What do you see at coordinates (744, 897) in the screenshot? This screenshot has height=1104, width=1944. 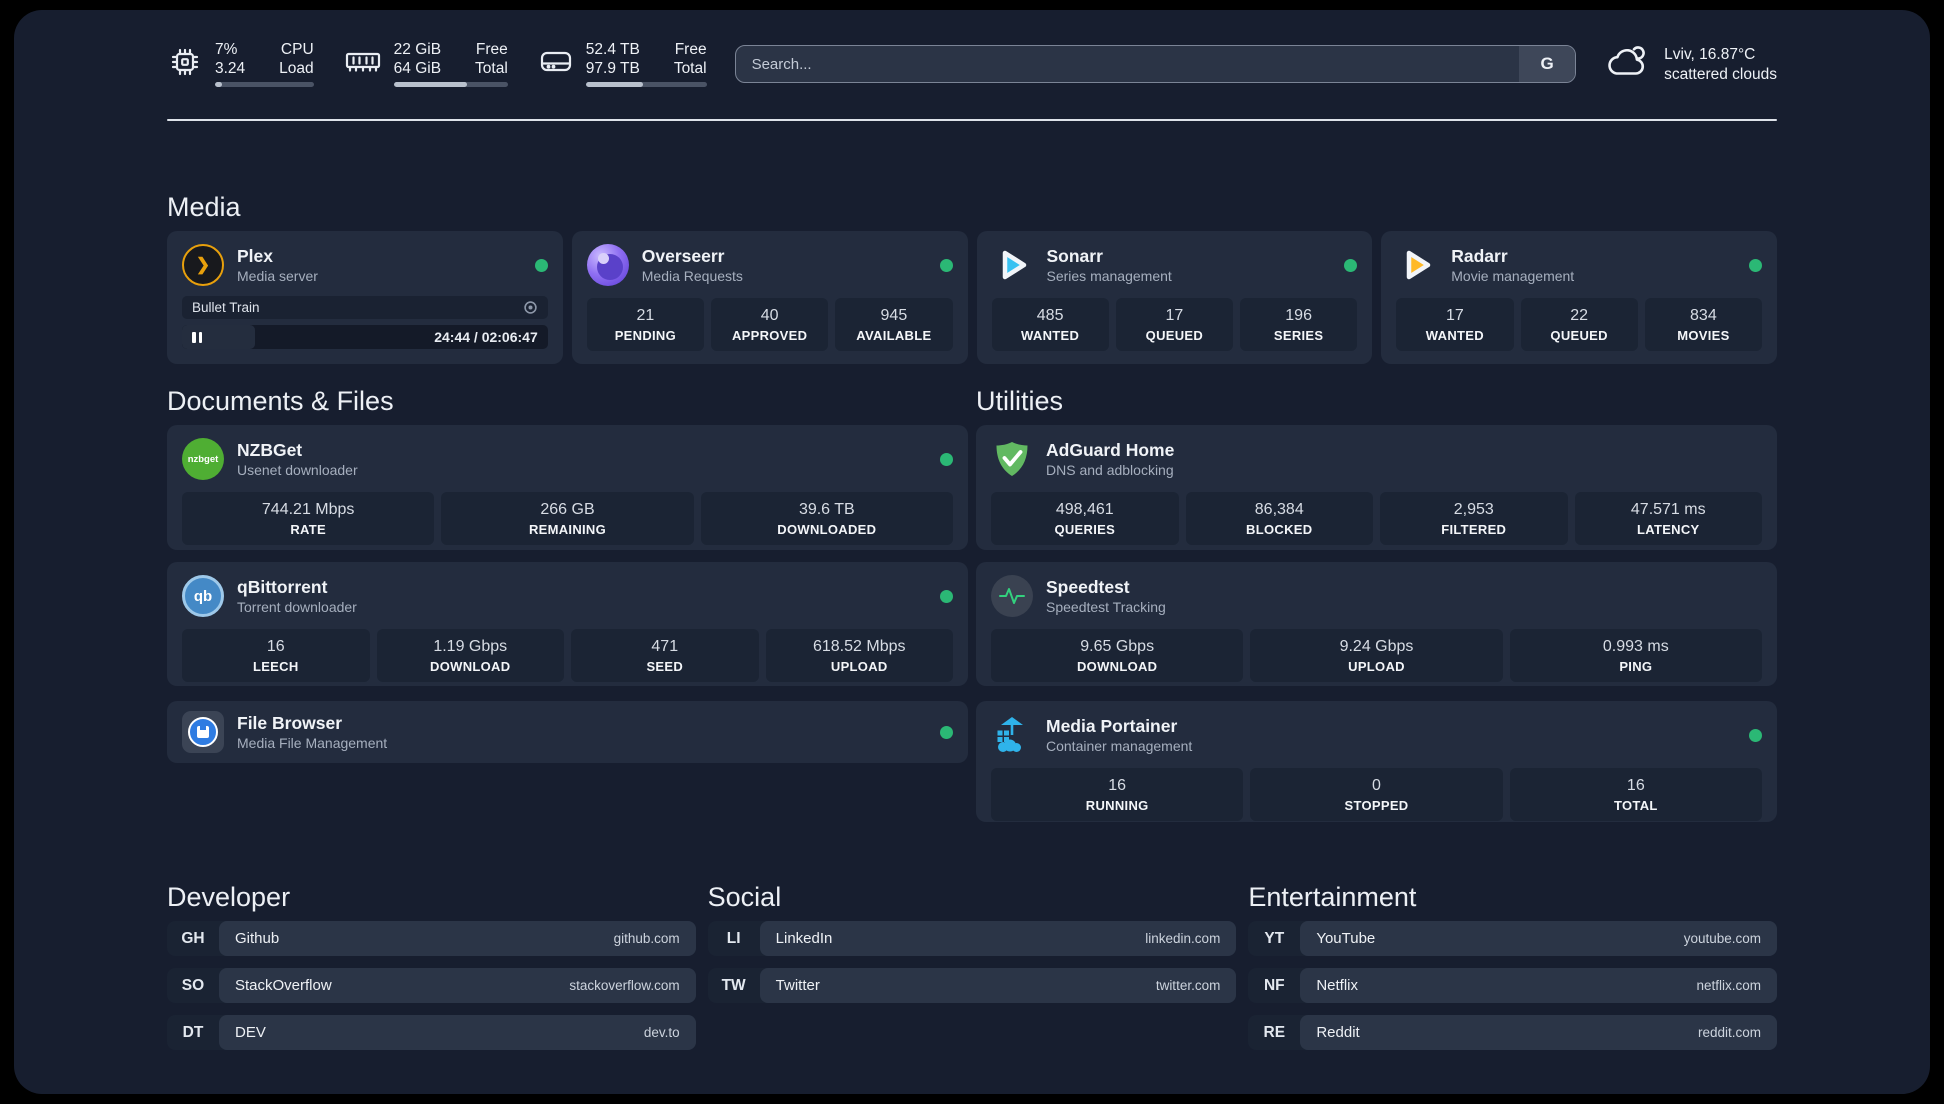 I see `section-title-social: Social` at bounding box center [744, 897].